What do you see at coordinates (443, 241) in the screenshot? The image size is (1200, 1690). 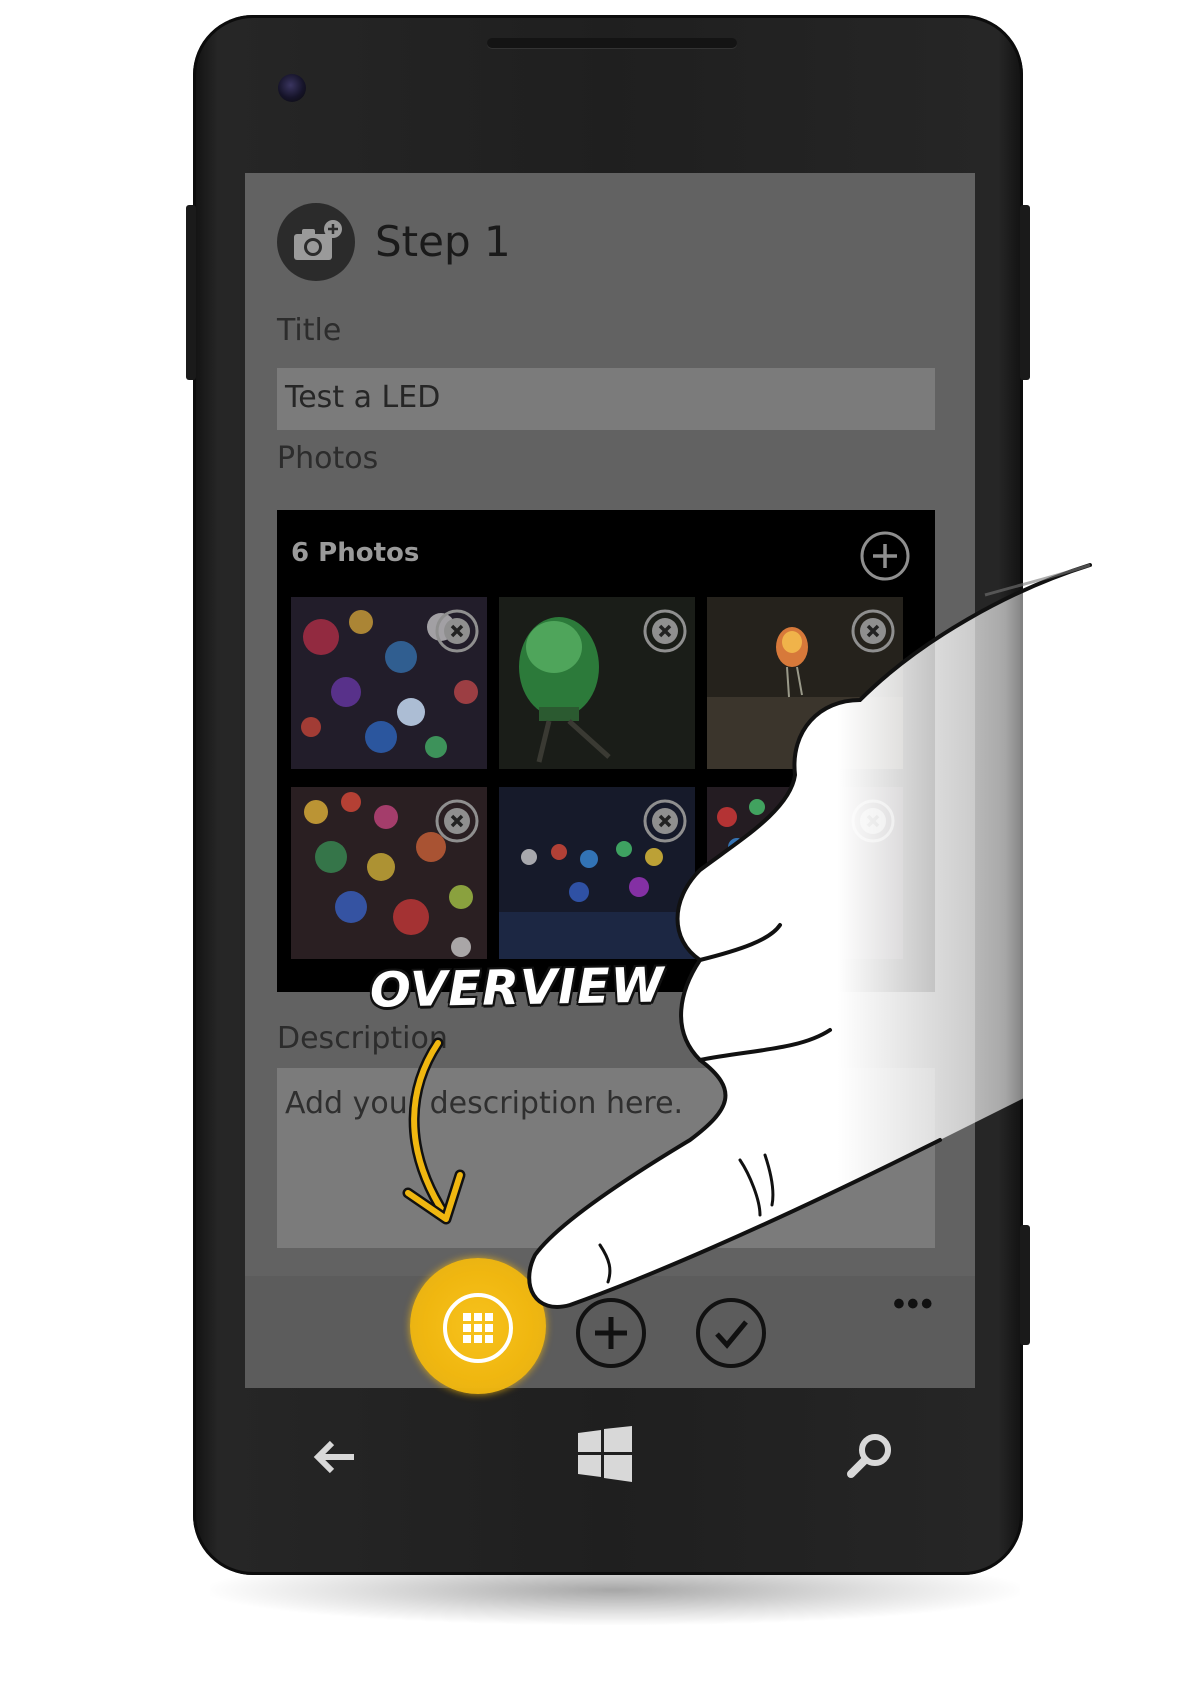 I see `page-title: Step 1` at bounding box center [443, 241].